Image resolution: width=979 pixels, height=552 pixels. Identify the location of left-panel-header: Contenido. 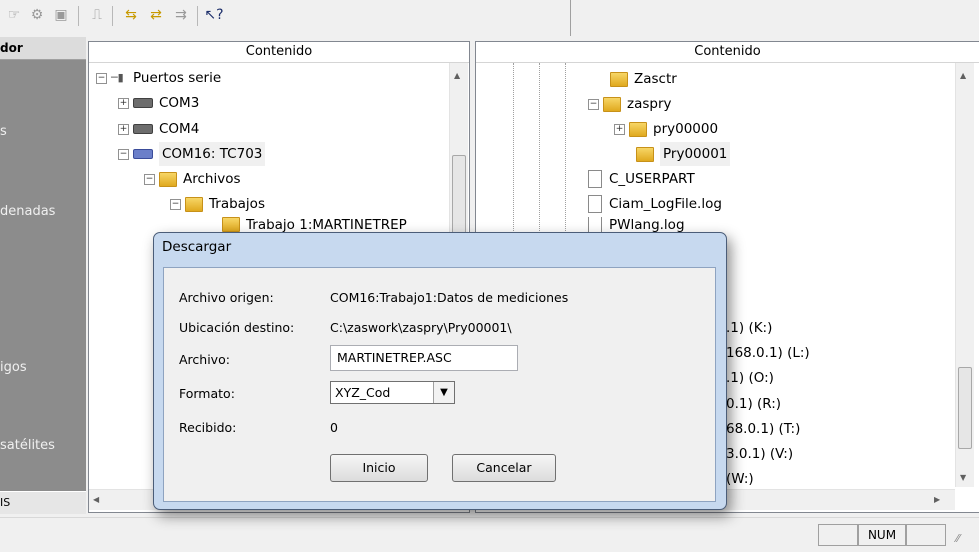
(279, 52).